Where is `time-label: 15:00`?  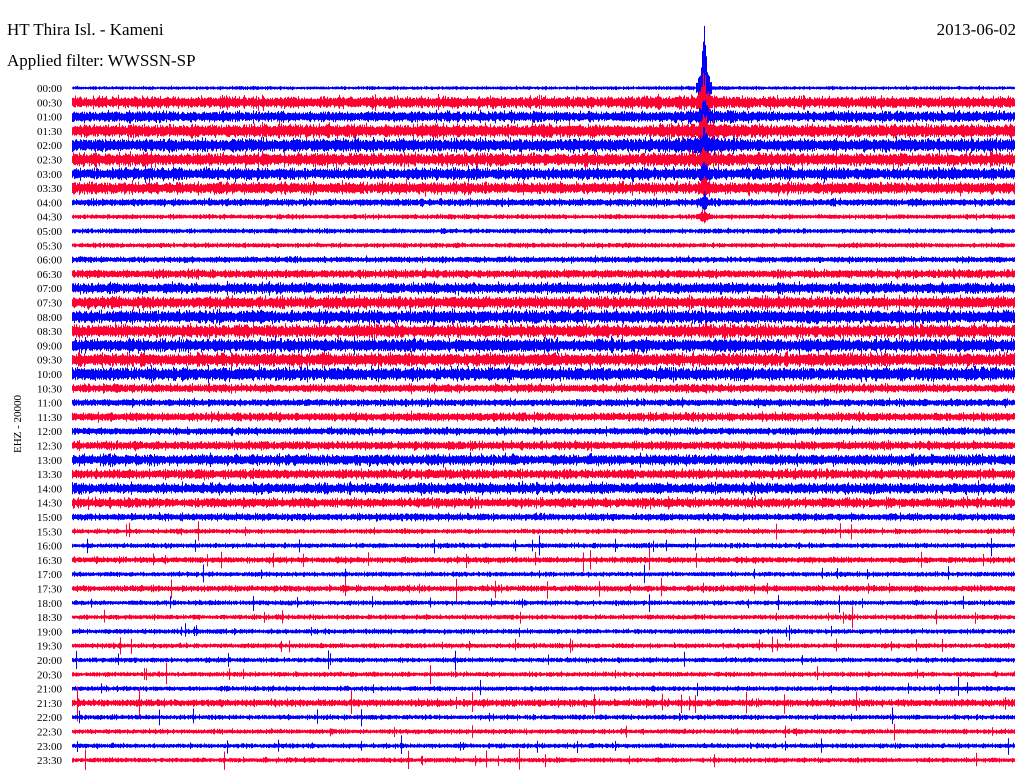 time-label: 15:00 is located at coordinates (50, 518).